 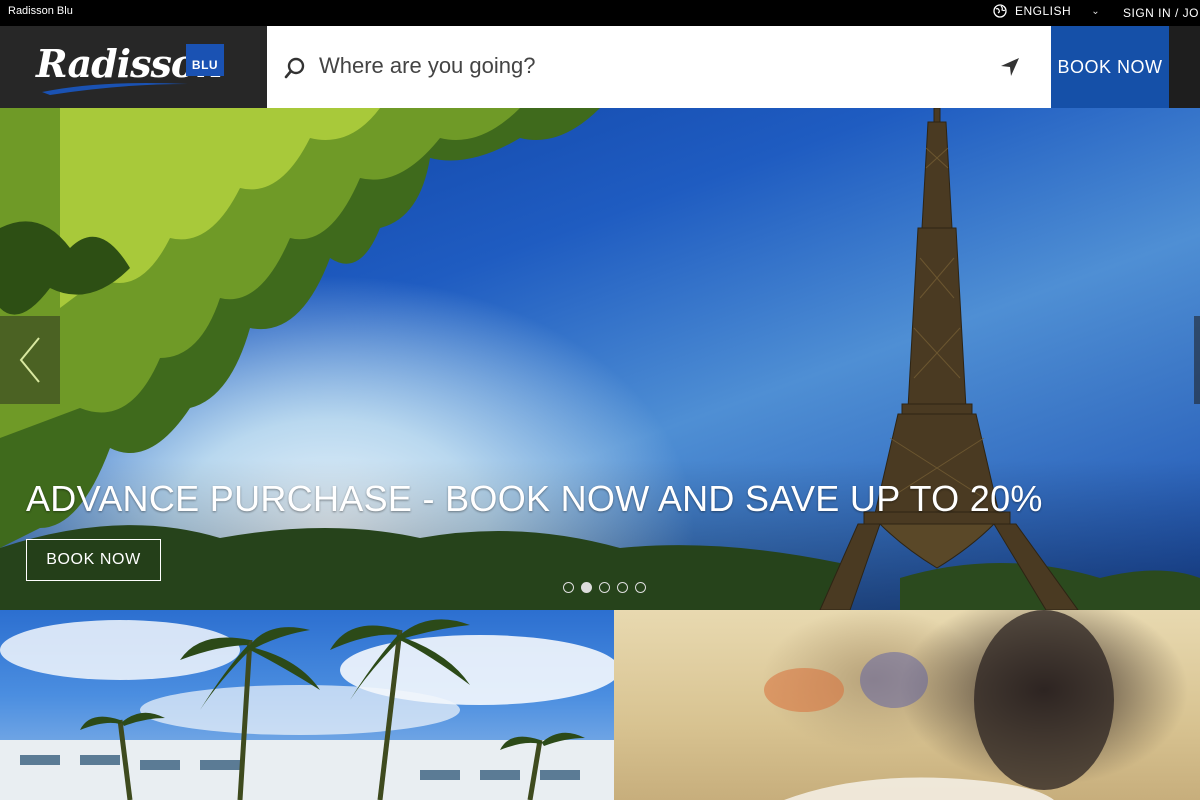 What do you see at coordinates (294, 68) in the screenshot?
I see `search-icon` at bounding box center [294, 68].